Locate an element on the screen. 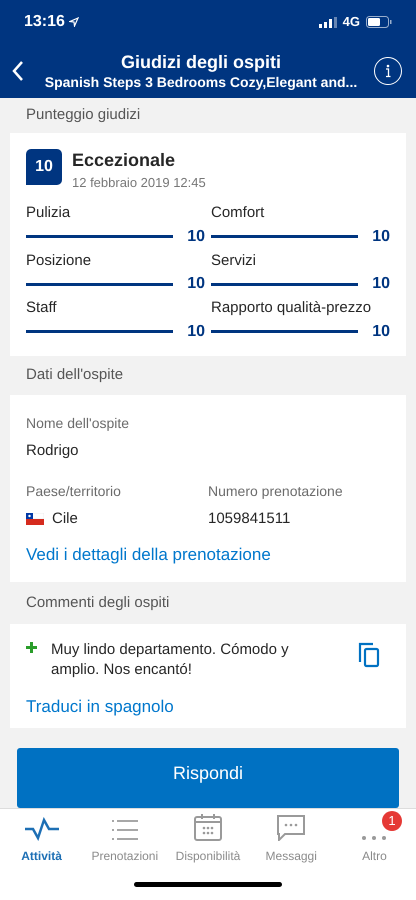 Image resolution: width=416 pixels, height=900 pixels. section-heading: Dati dell'ospite is located at coordinates (75, 375).